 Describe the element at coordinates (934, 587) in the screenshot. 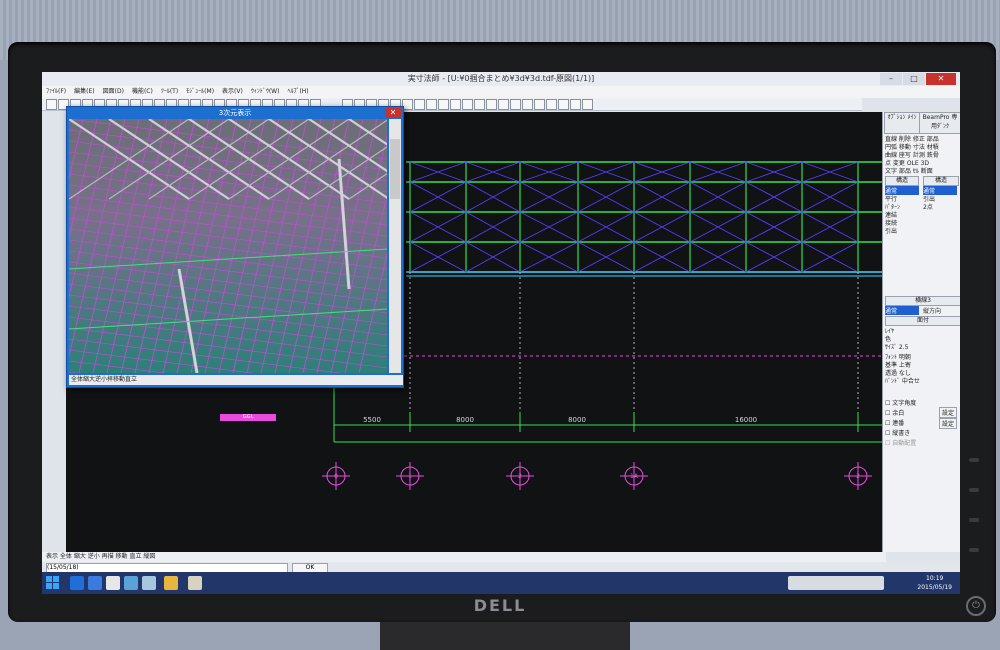

I see `clock-date: 2015/05/19` at that location.